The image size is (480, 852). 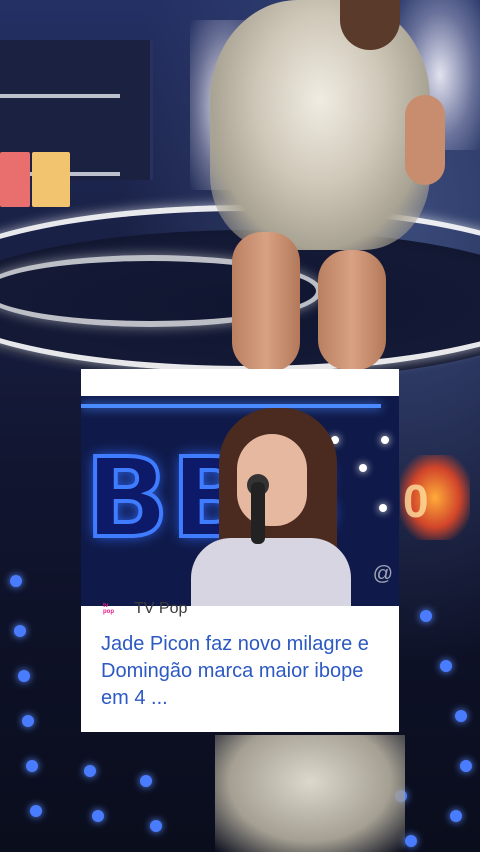 I want to click on reflection-dress, so click(x=310, y=793).